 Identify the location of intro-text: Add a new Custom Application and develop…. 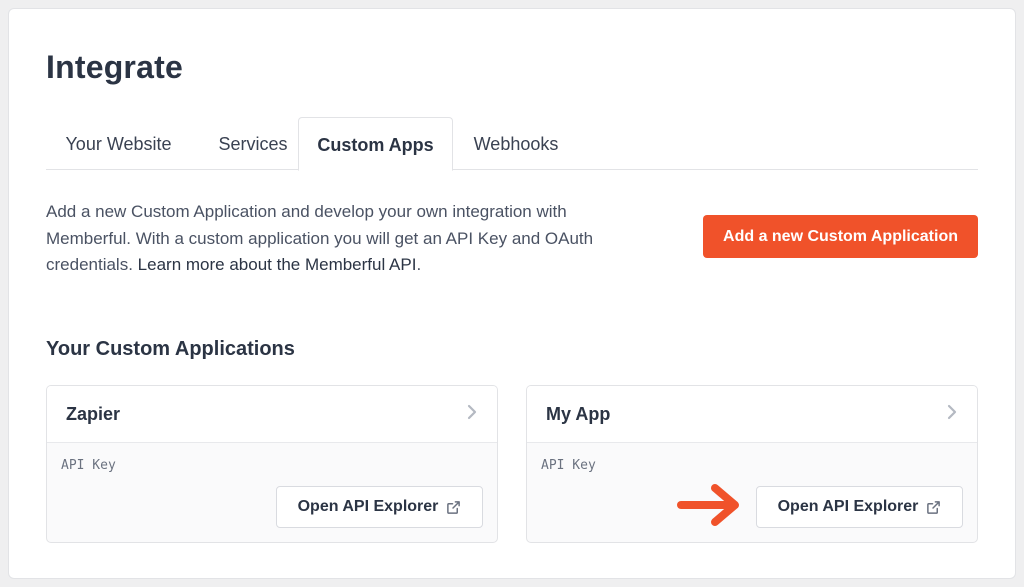
(346, 239).